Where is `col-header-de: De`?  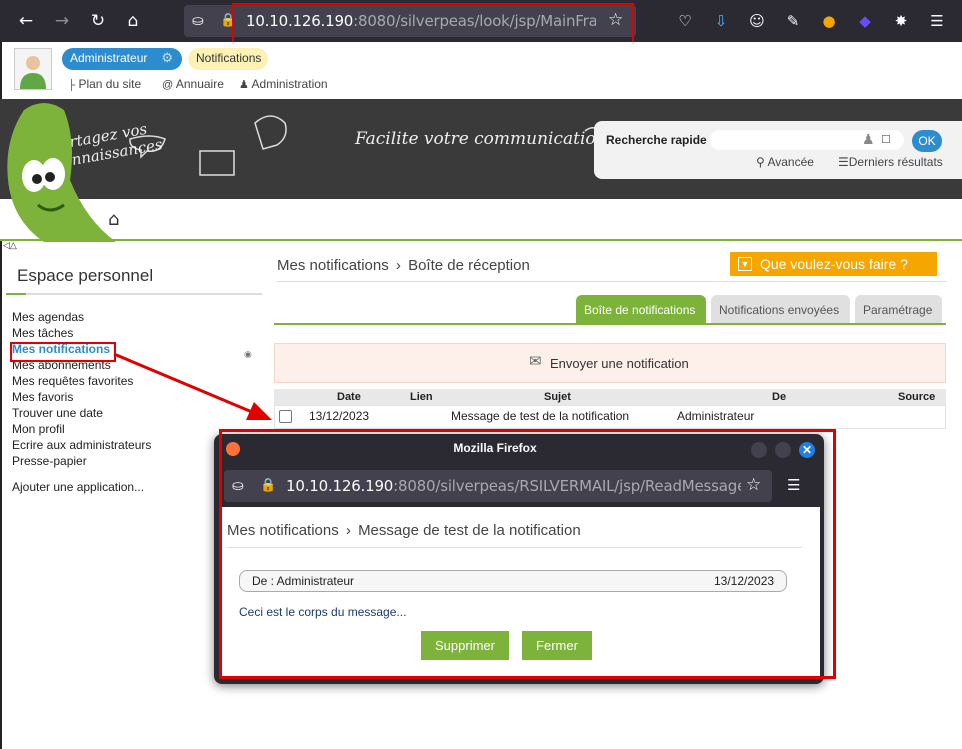 col-header-de: De is located at coordinates (779, 397).